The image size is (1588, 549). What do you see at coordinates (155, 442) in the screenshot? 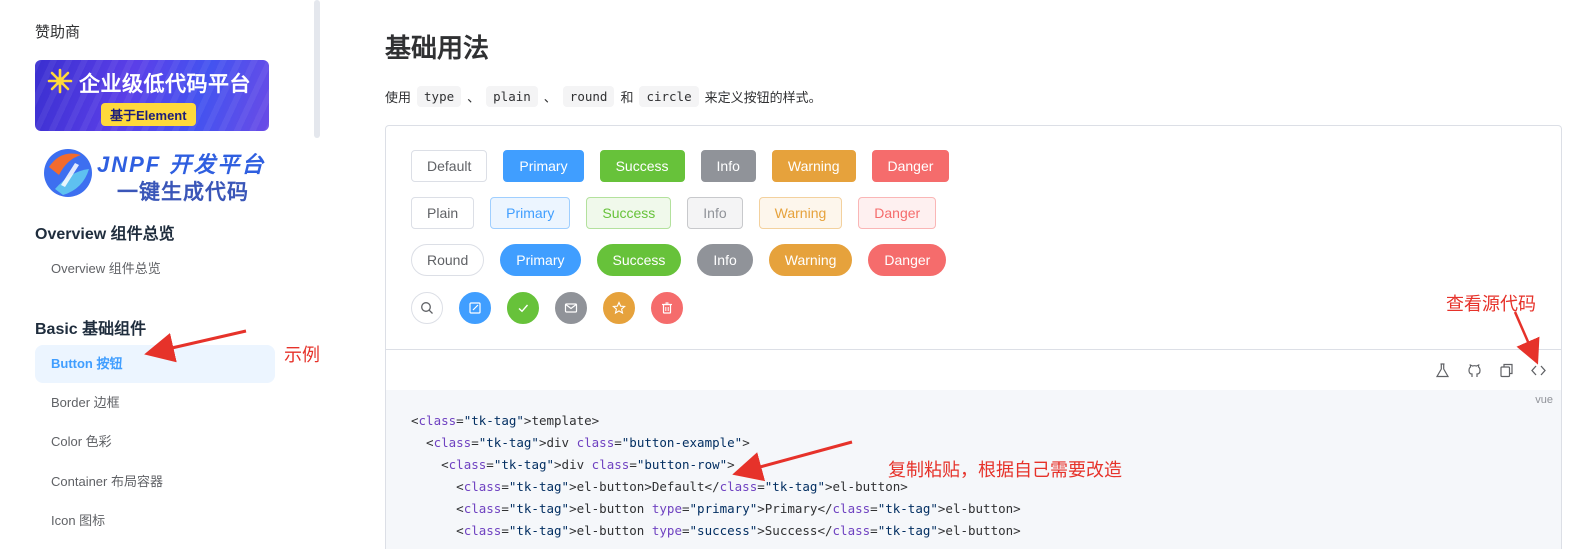
I see `sidebar-item-color: Color 色彩` at bounding box center [155, 442].